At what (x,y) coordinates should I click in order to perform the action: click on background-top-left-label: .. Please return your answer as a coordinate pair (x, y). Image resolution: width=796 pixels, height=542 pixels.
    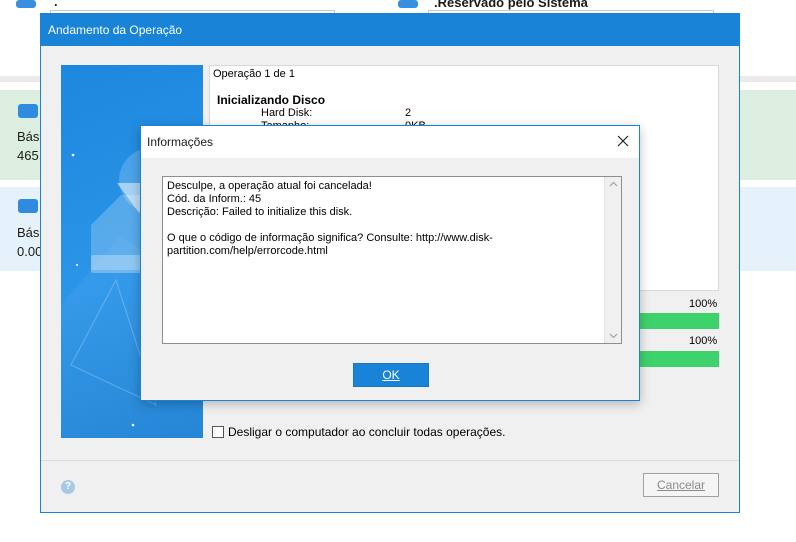
    Looking at the image, I should click on (56, 4).